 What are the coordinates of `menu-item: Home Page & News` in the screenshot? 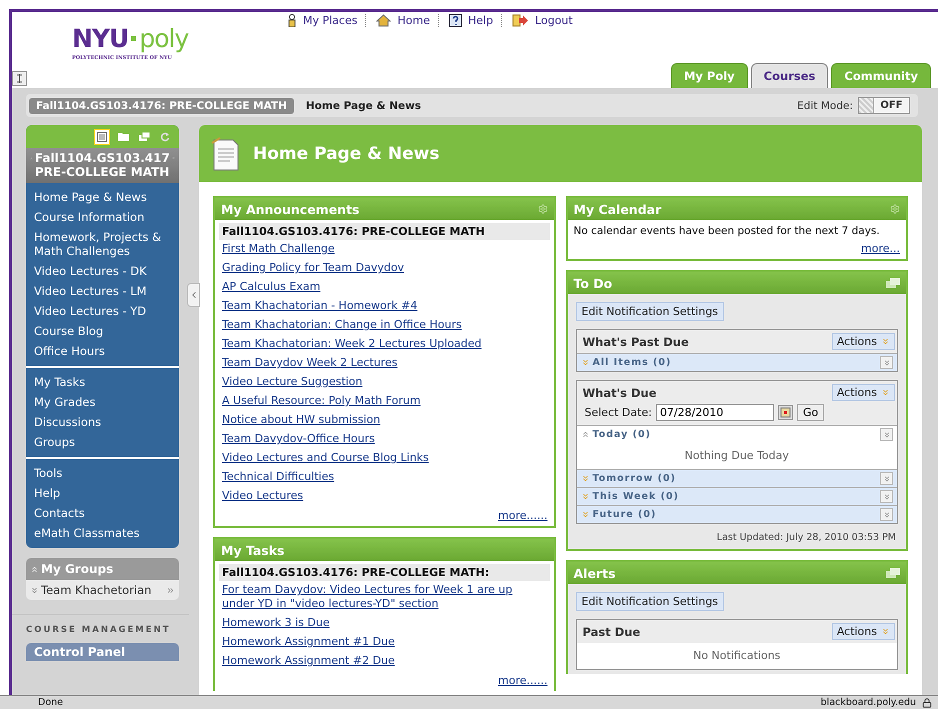 It's located at (102, 197).